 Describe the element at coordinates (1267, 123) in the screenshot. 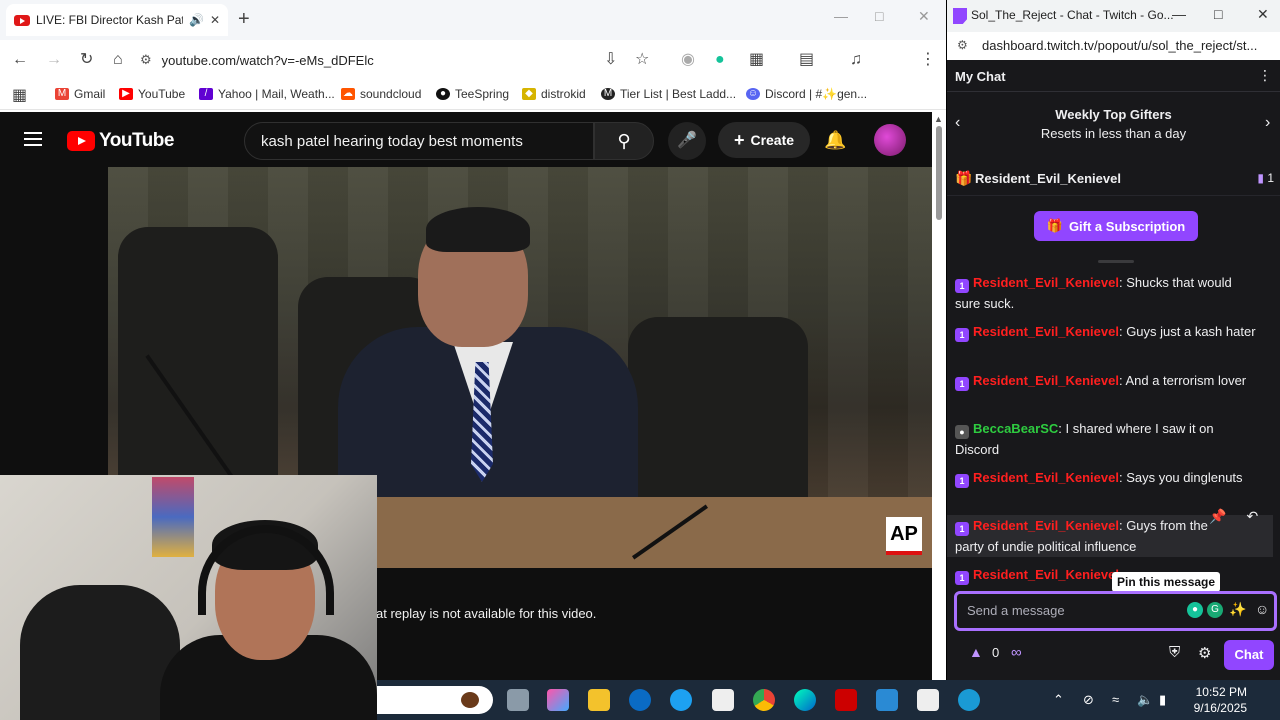

I see `chevron-right-icon: ›` at that location.